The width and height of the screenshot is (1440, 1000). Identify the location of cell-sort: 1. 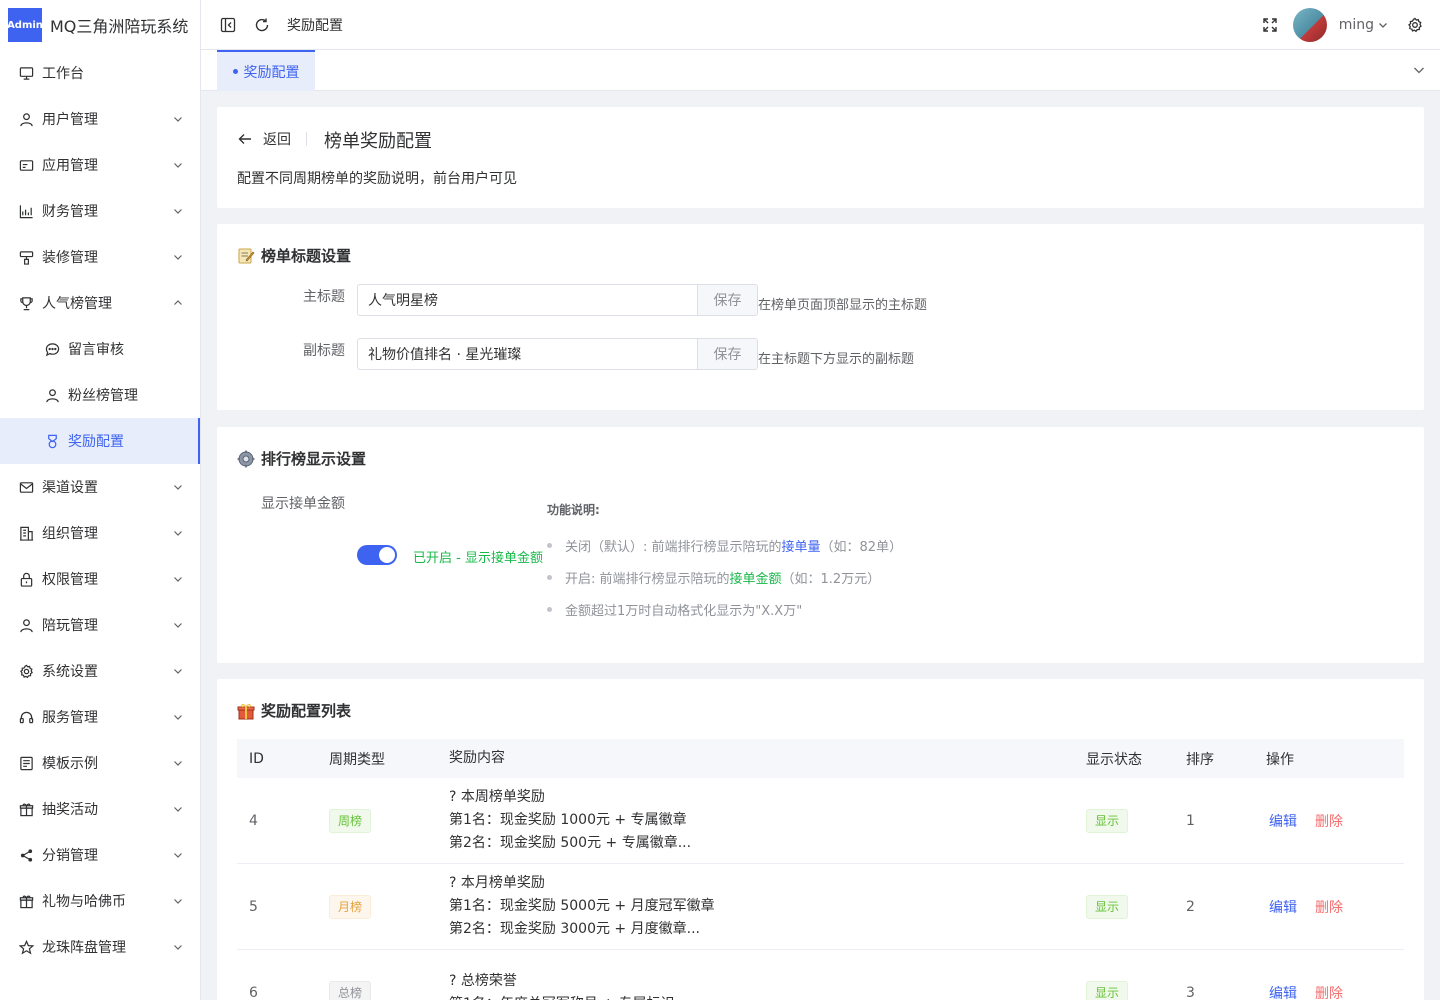
(1190, 820).